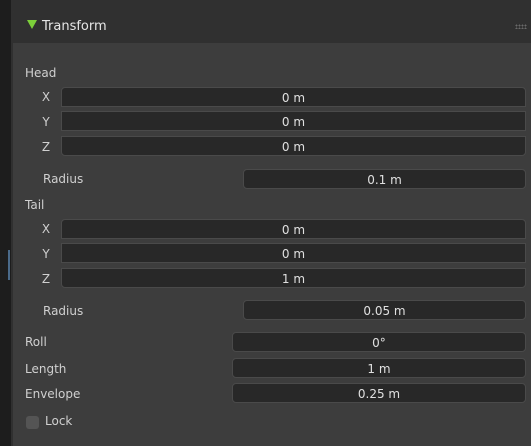 This screenshot has height=446, width=531. What do you see at coordinates (74, 26) in the screenshot?
I see `panel-title: Transform` at bounding box center [74, 26].